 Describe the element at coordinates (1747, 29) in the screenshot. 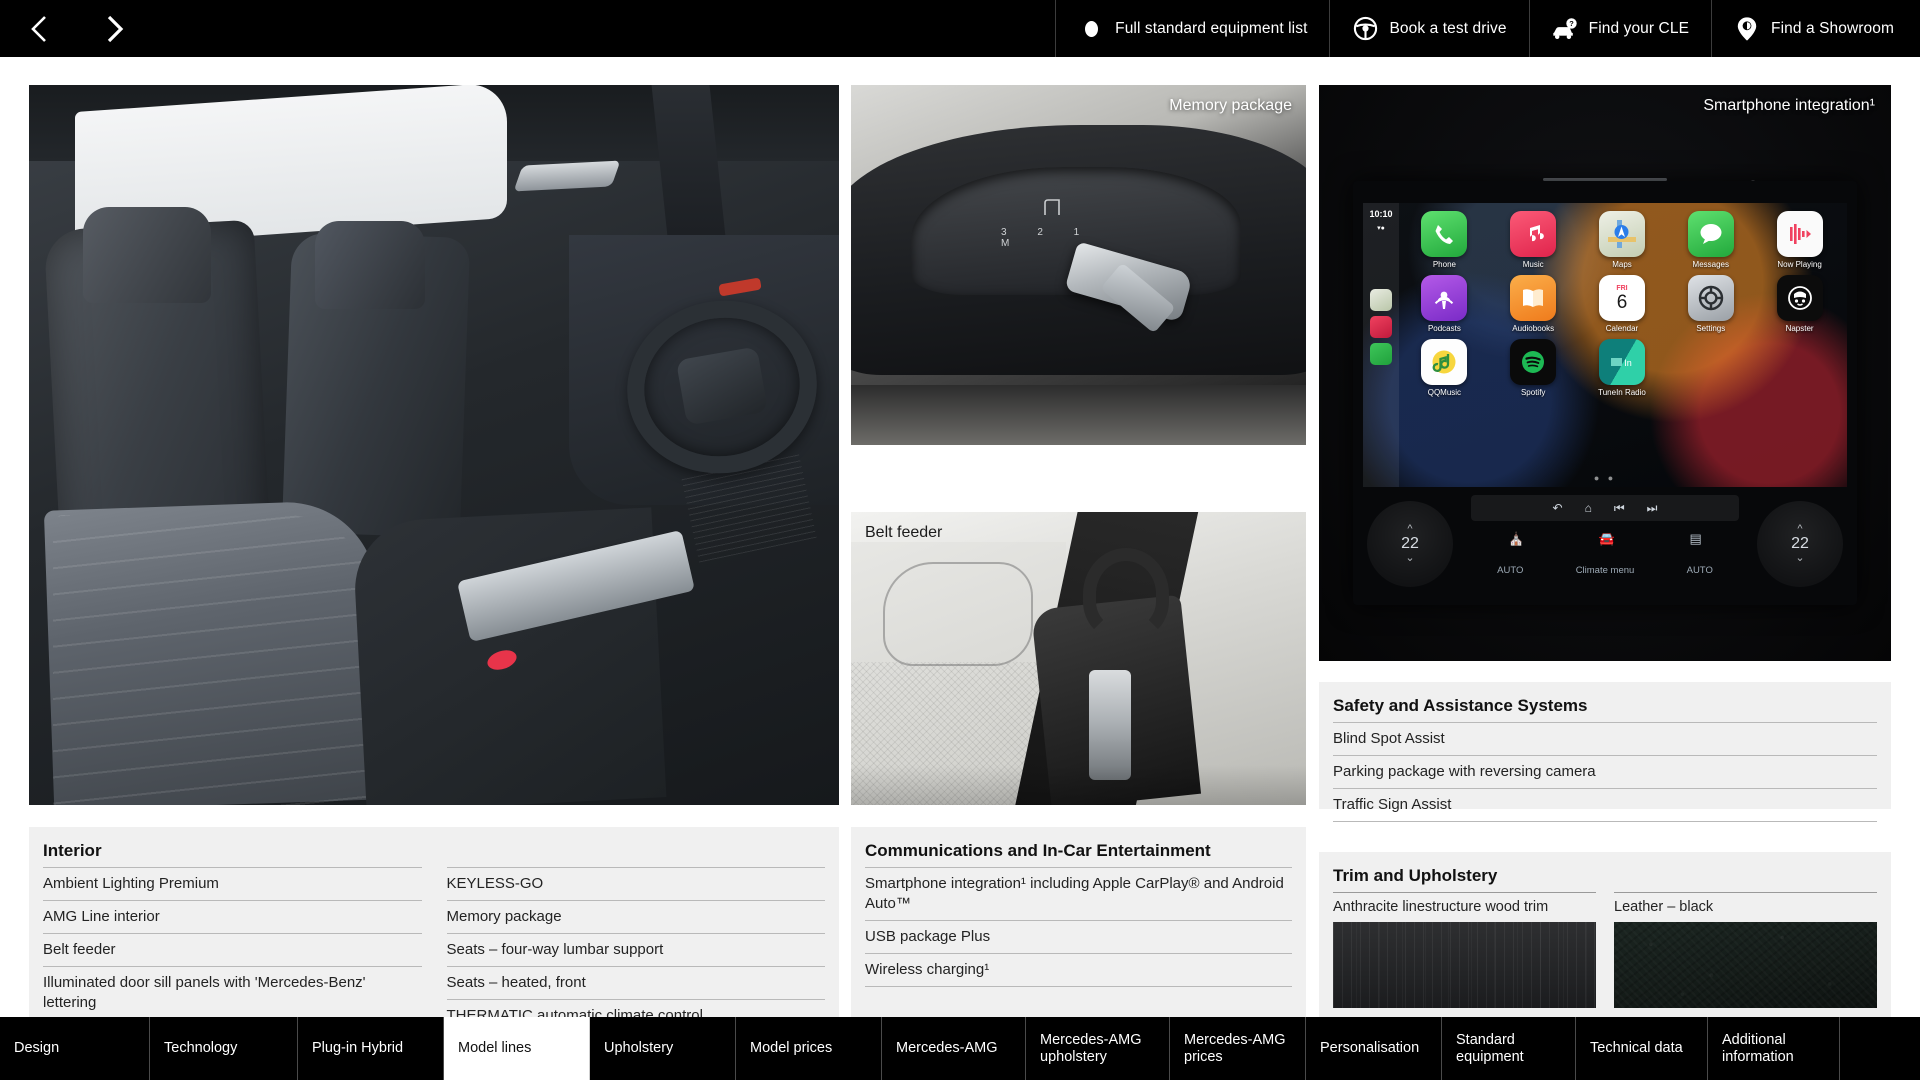

I see `map-pin-icon` at that location.